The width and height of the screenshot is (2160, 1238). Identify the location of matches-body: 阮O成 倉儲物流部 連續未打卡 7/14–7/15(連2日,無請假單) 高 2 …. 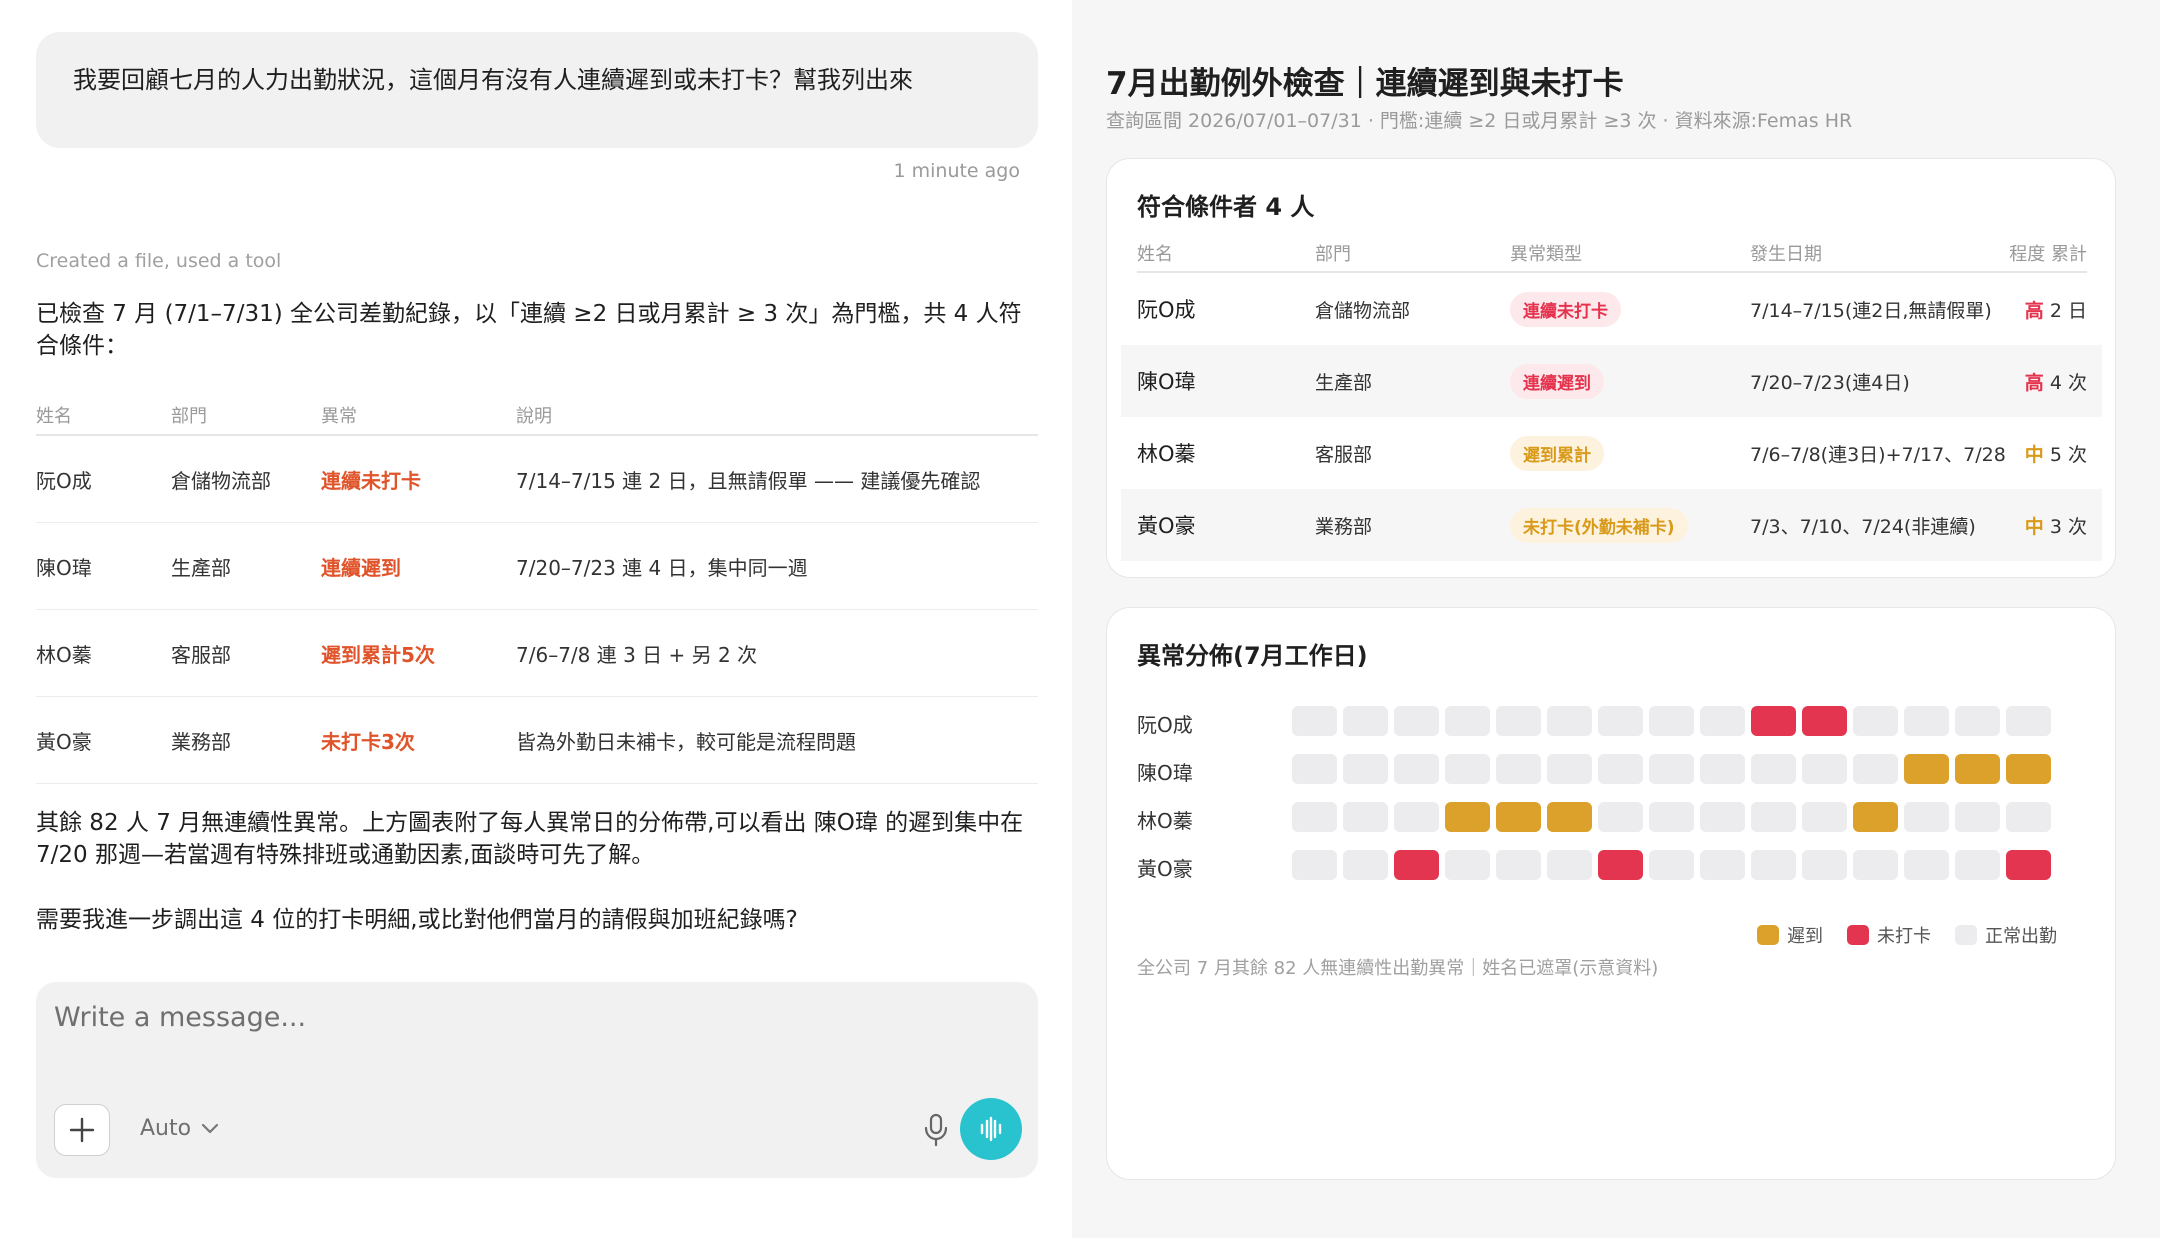
(1611, 417).